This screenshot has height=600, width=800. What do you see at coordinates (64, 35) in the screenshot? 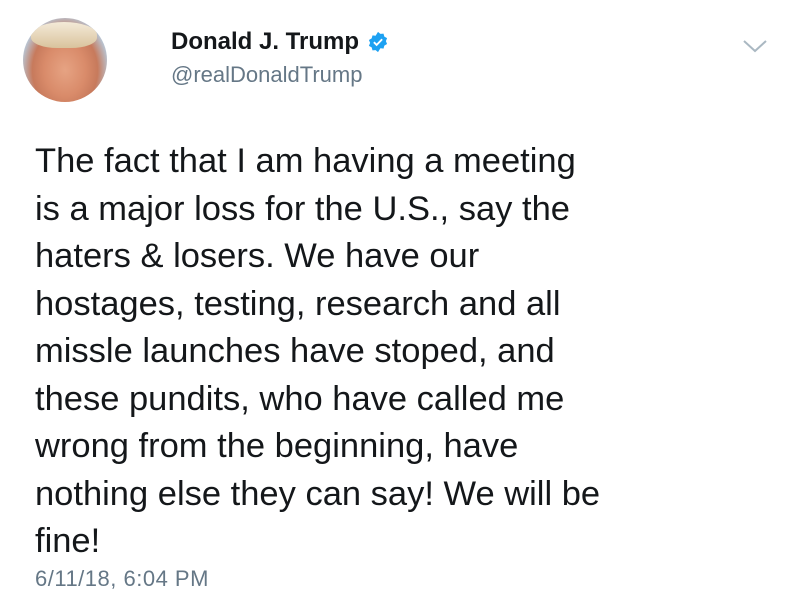
I see `avatar-image` at bounding box center [64, 35].